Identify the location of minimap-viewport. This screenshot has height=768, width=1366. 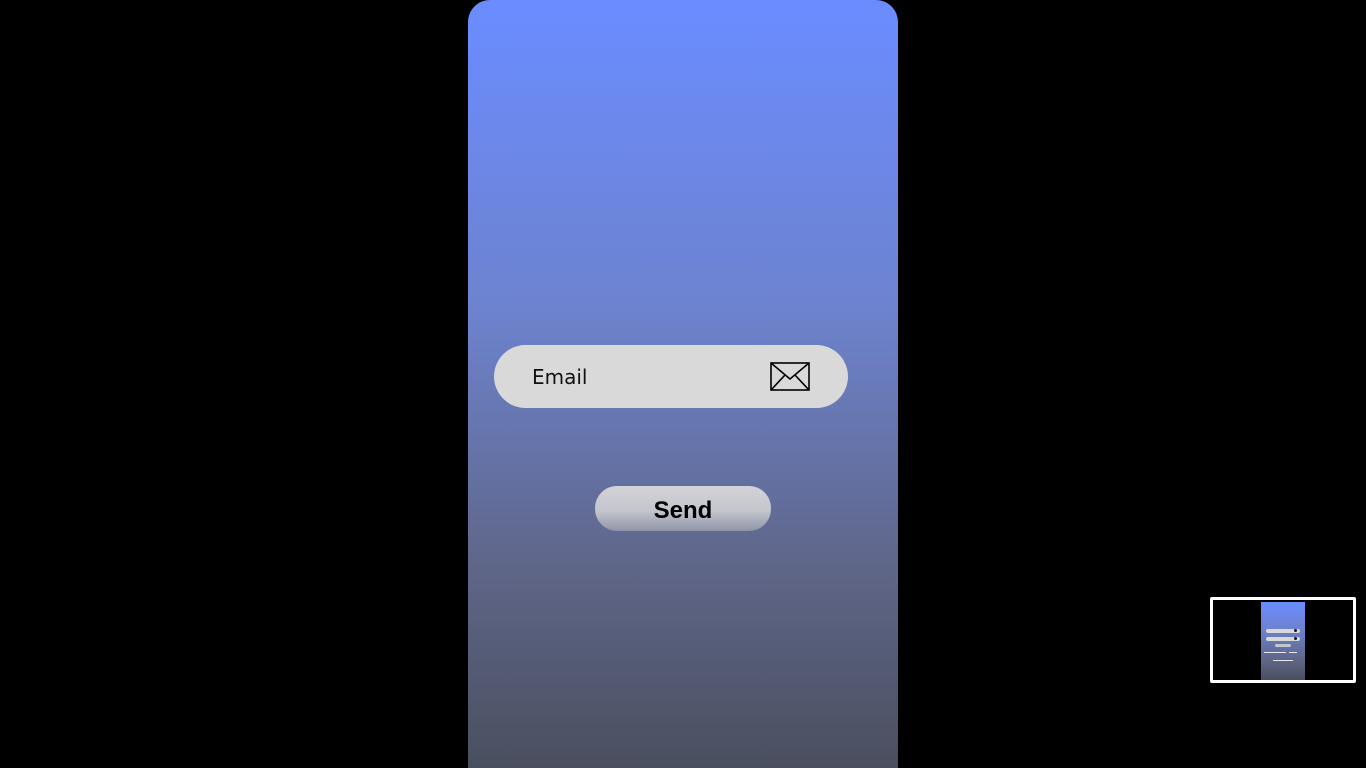
(1283, 641).